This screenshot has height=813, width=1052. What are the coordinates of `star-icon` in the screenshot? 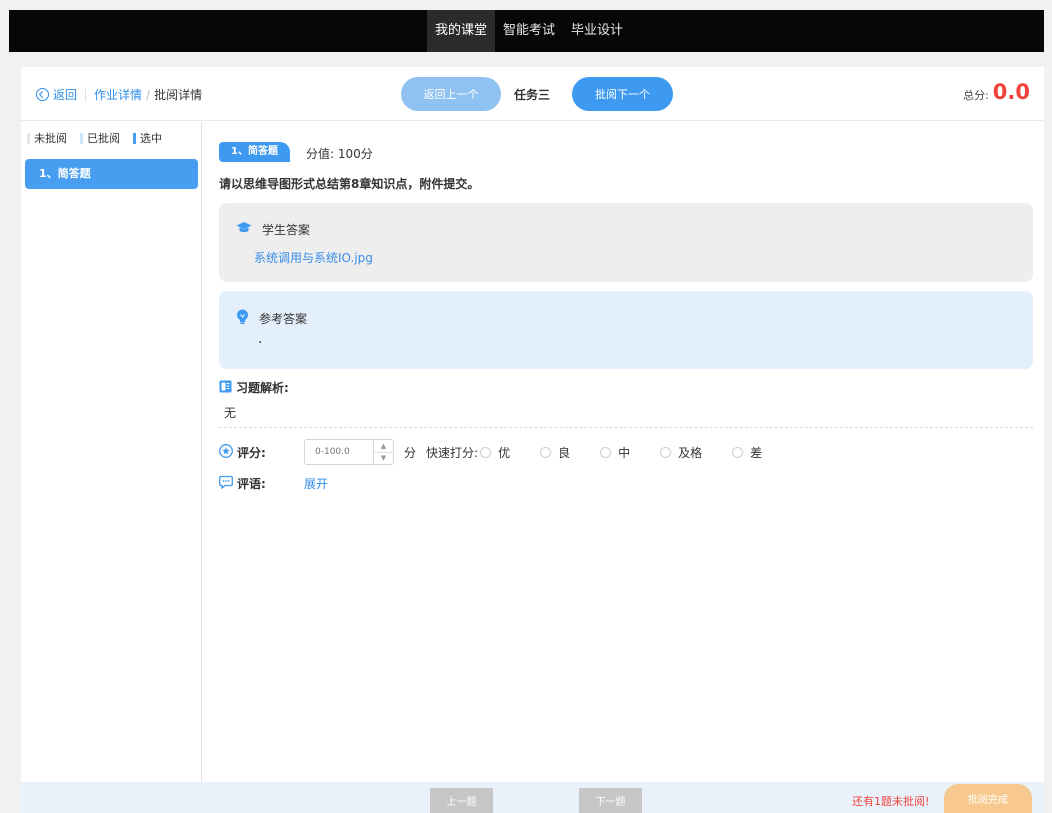 It's located at (226, 452).